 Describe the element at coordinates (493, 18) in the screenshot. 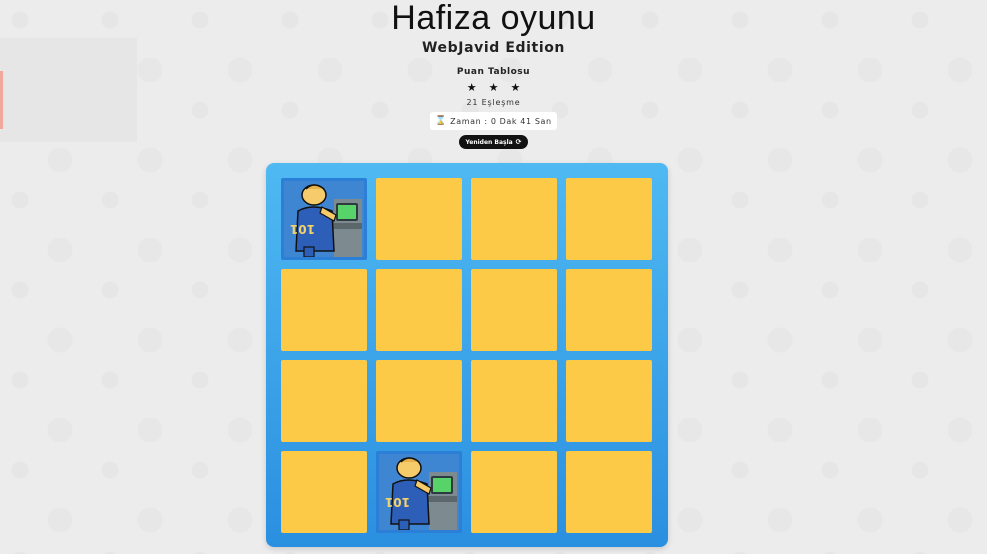

I see `page-title: Hafiza oyunu` at that location.